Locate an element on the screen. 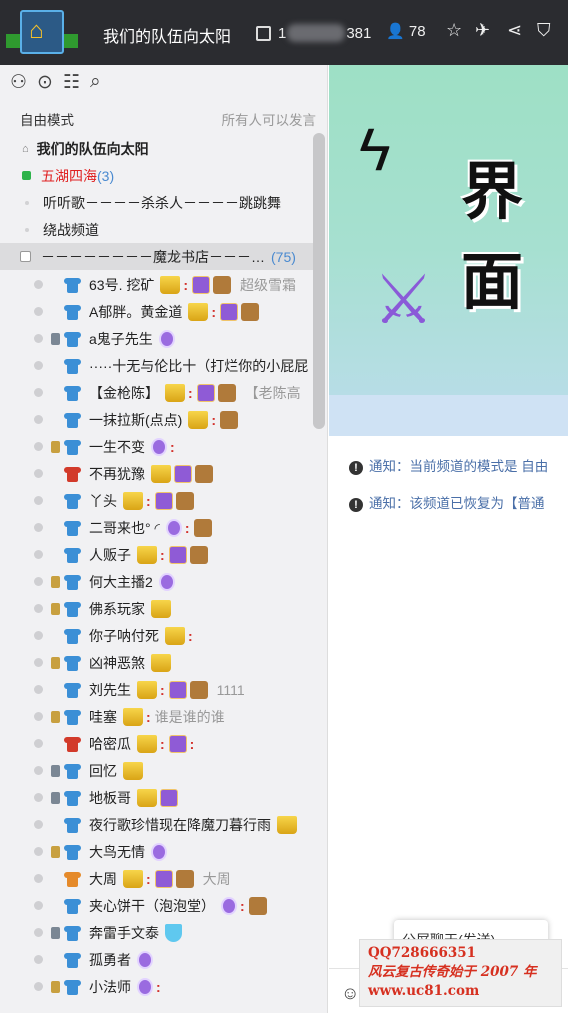  channel-label: 听听歌－－－－杀杀人－－－－跳跳舞 is located at coordinates (162, 202).